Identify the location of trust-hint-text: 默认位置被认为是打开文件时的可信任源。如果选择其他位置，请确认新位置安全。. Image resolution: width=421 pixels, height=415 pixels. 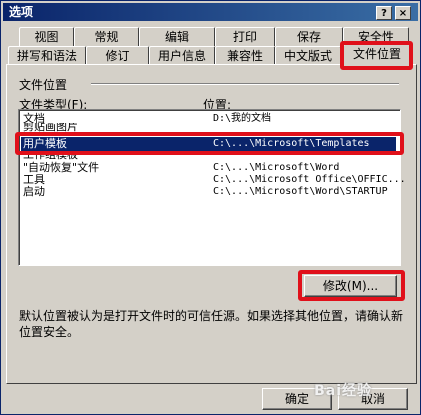
(211, 324).